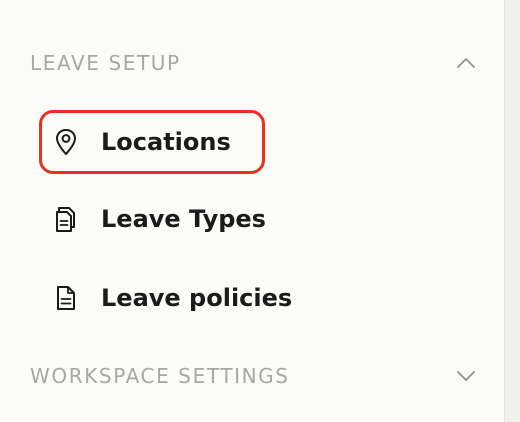 This screenshot has width=520, height=422. I want to click on section-header-workspace-settings: WORKSPACE SETTINGS, so click(253, 376).